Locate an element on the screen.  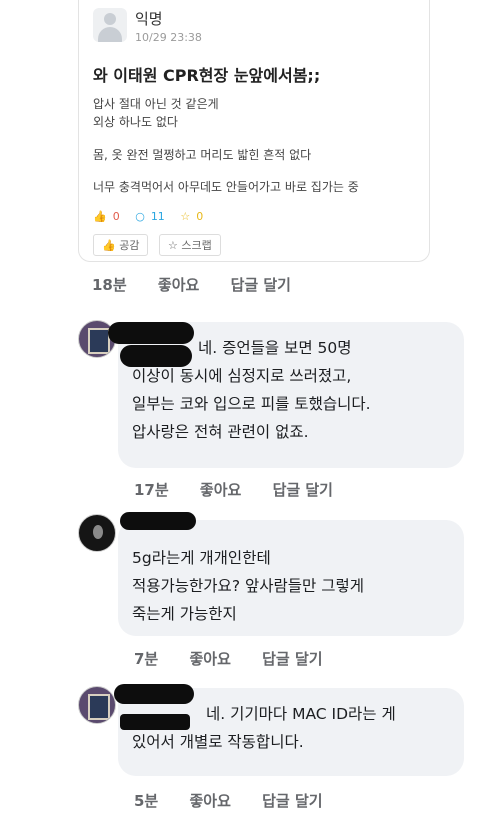
post-line: 몸, 옷 완전 멀쩡하고 머리도 밟힌 흔적 없다 is located at coordinates (202, 155).